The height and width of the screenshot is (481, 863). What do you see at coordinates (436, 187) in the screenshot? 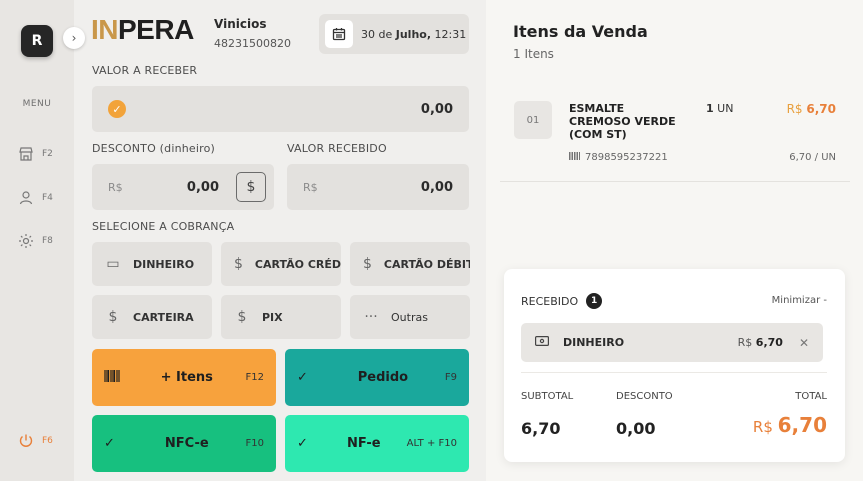
I see `valor-recebido-value: 0,00` at bounding box center [436, 187].